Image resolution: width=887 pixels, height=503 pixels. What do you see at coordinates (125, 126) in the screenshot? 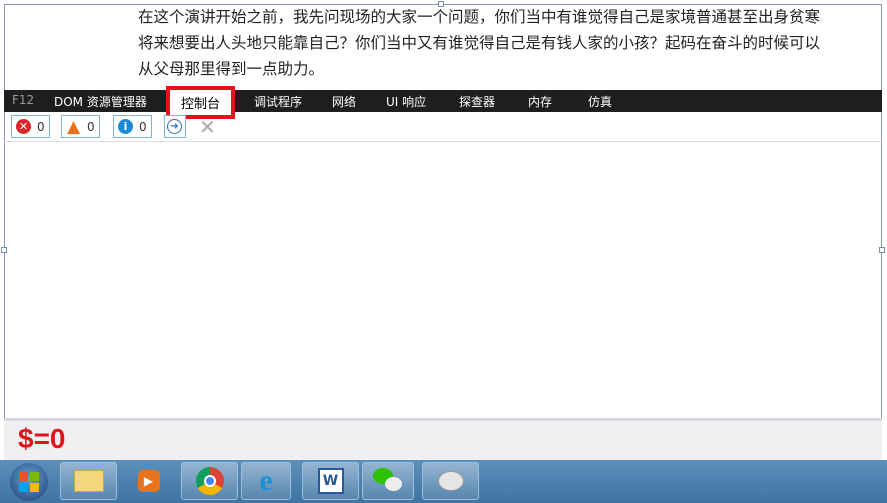
I see `info-icon: i` at bounding box center [125, 126].